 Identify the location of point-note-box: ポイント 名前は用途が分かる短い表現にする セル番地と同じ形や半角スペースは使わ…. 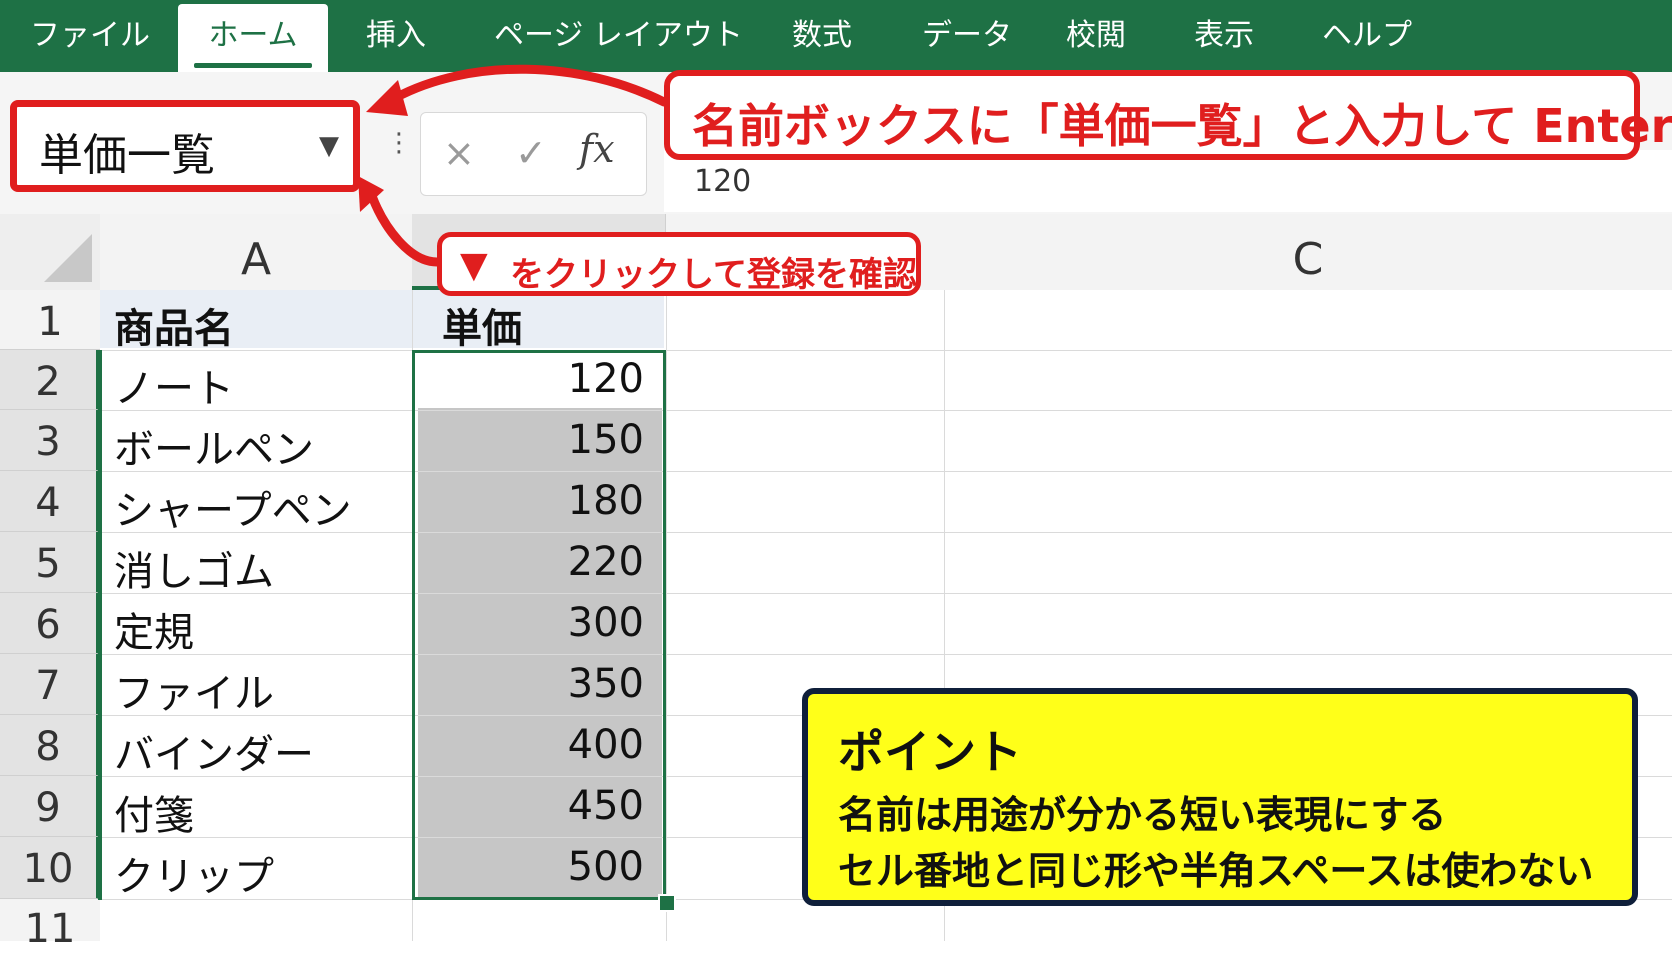
(1220, 797).